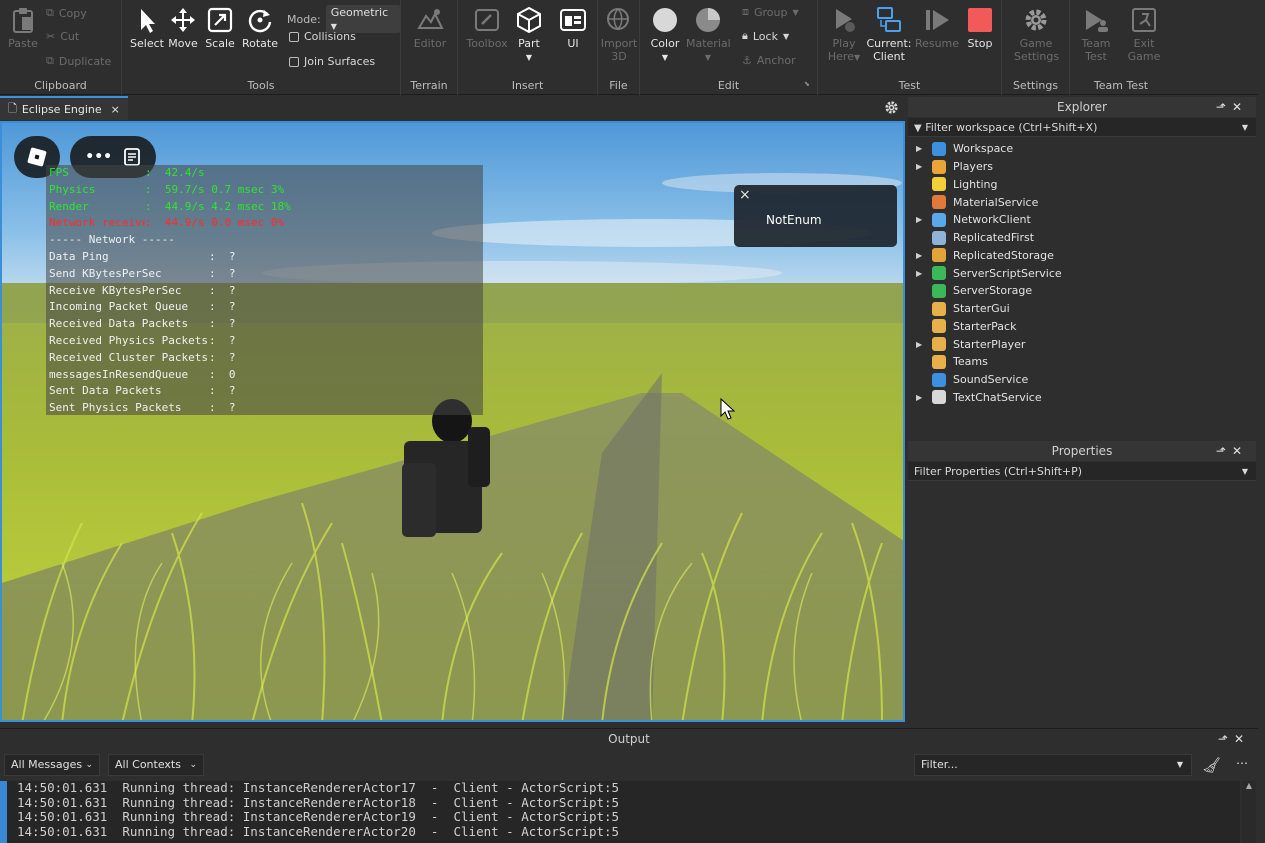 The image size is (1265, 843). What do you see at coordinates (1007, 273) in the screenshot?
I see `explorer-item-label: ServerScriptService` at bounding box center [1007, 273].